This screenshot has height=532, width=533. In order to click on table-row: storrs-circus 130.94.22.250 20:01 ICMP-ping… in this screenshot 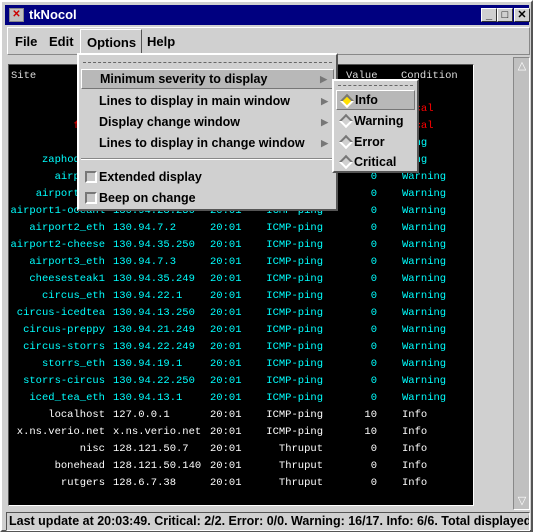, I will do `click(241, 383)`.